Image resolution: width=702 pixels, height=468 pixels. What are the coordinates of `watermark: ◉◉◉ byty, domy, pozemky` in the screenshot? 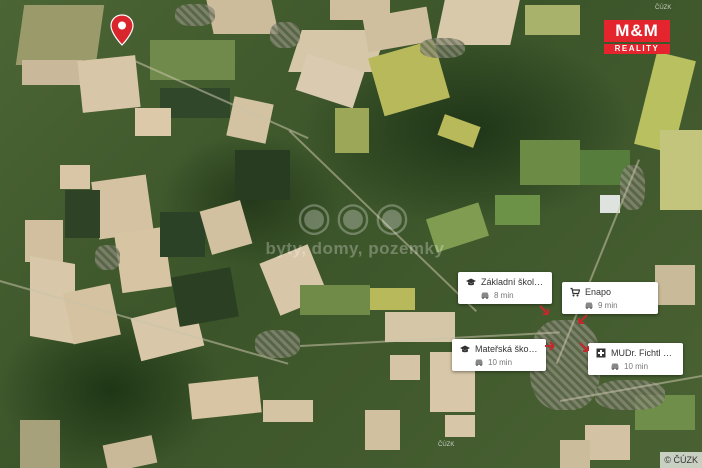 It's located at (355, 235).